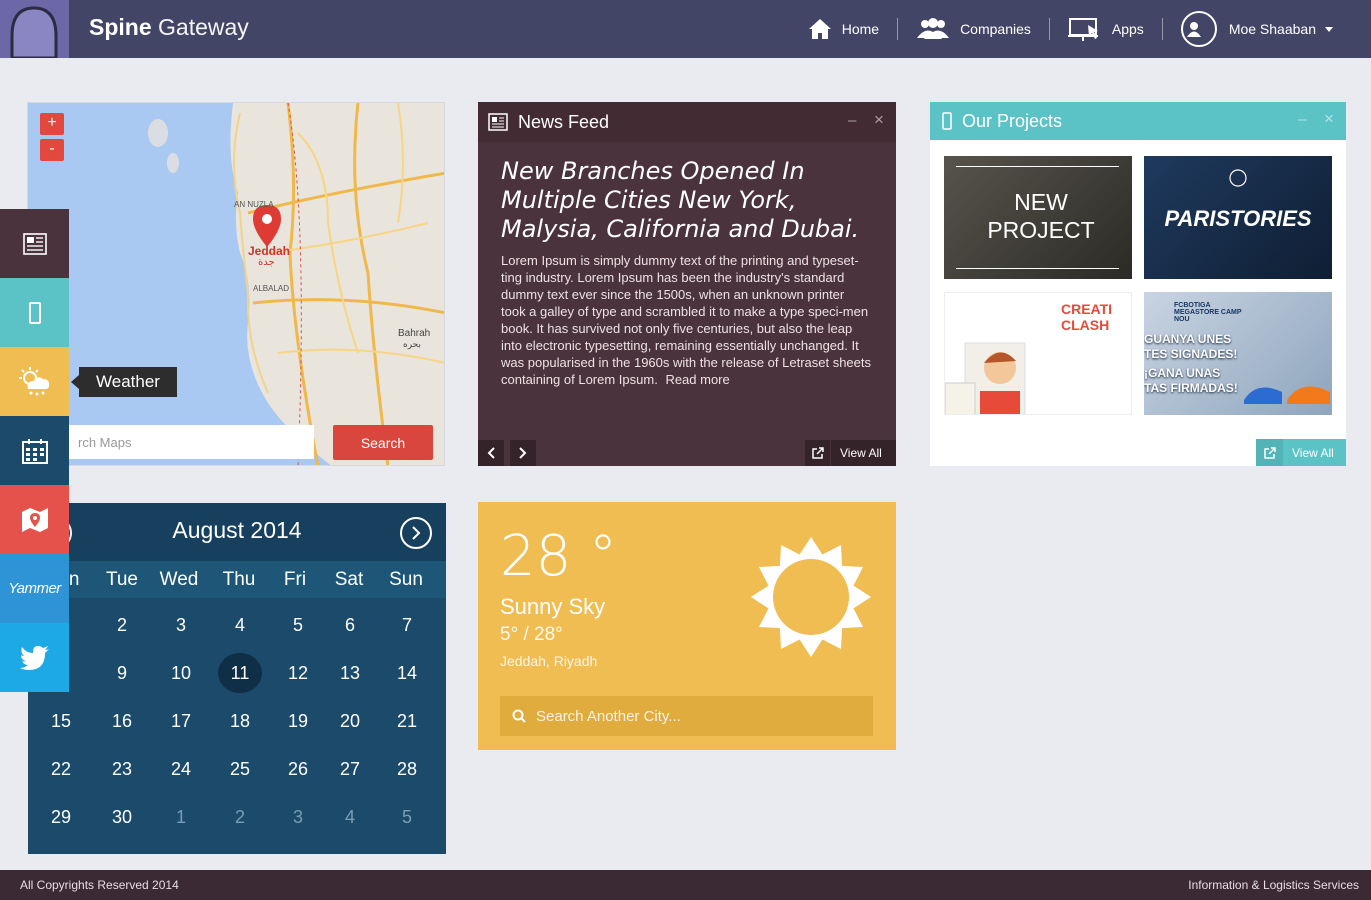  Describe the element at coordinates (1272, 29) in the screenshot. I see `user-name: Moe Shaaban` at that location.